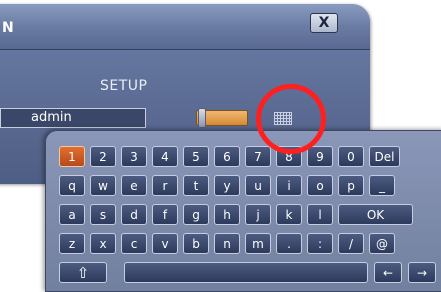 Image resolution: width=441 pixels, height=292 pixels. What do you see at coordinates (134, 156) in the screenshot?
I see `key-3: 3` at bounding box center [134, 156].